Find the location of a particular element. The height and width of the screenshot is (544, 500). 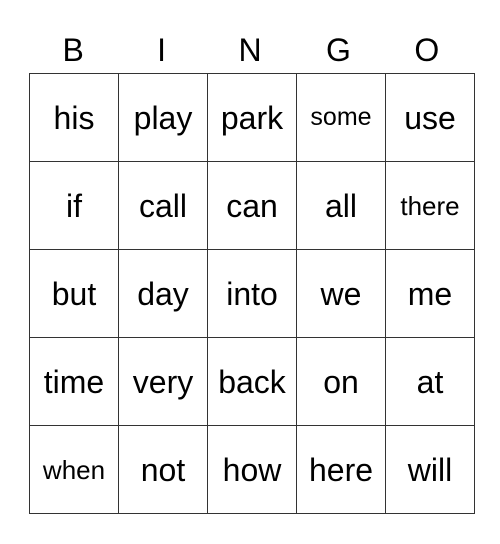

card-cell: can is located at coordinates (252, 205).